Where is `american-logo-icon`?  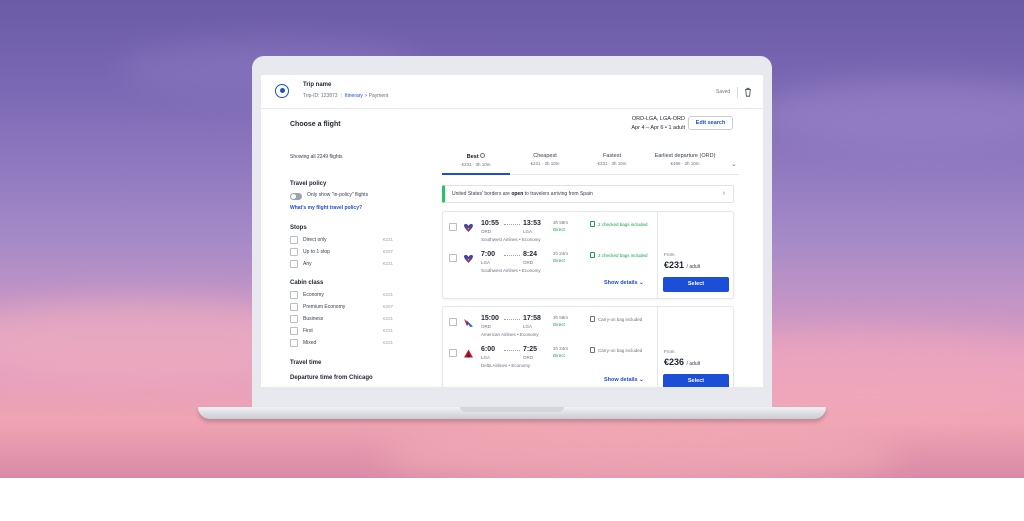 american-logo-icon is located at coordinates (468, 323).